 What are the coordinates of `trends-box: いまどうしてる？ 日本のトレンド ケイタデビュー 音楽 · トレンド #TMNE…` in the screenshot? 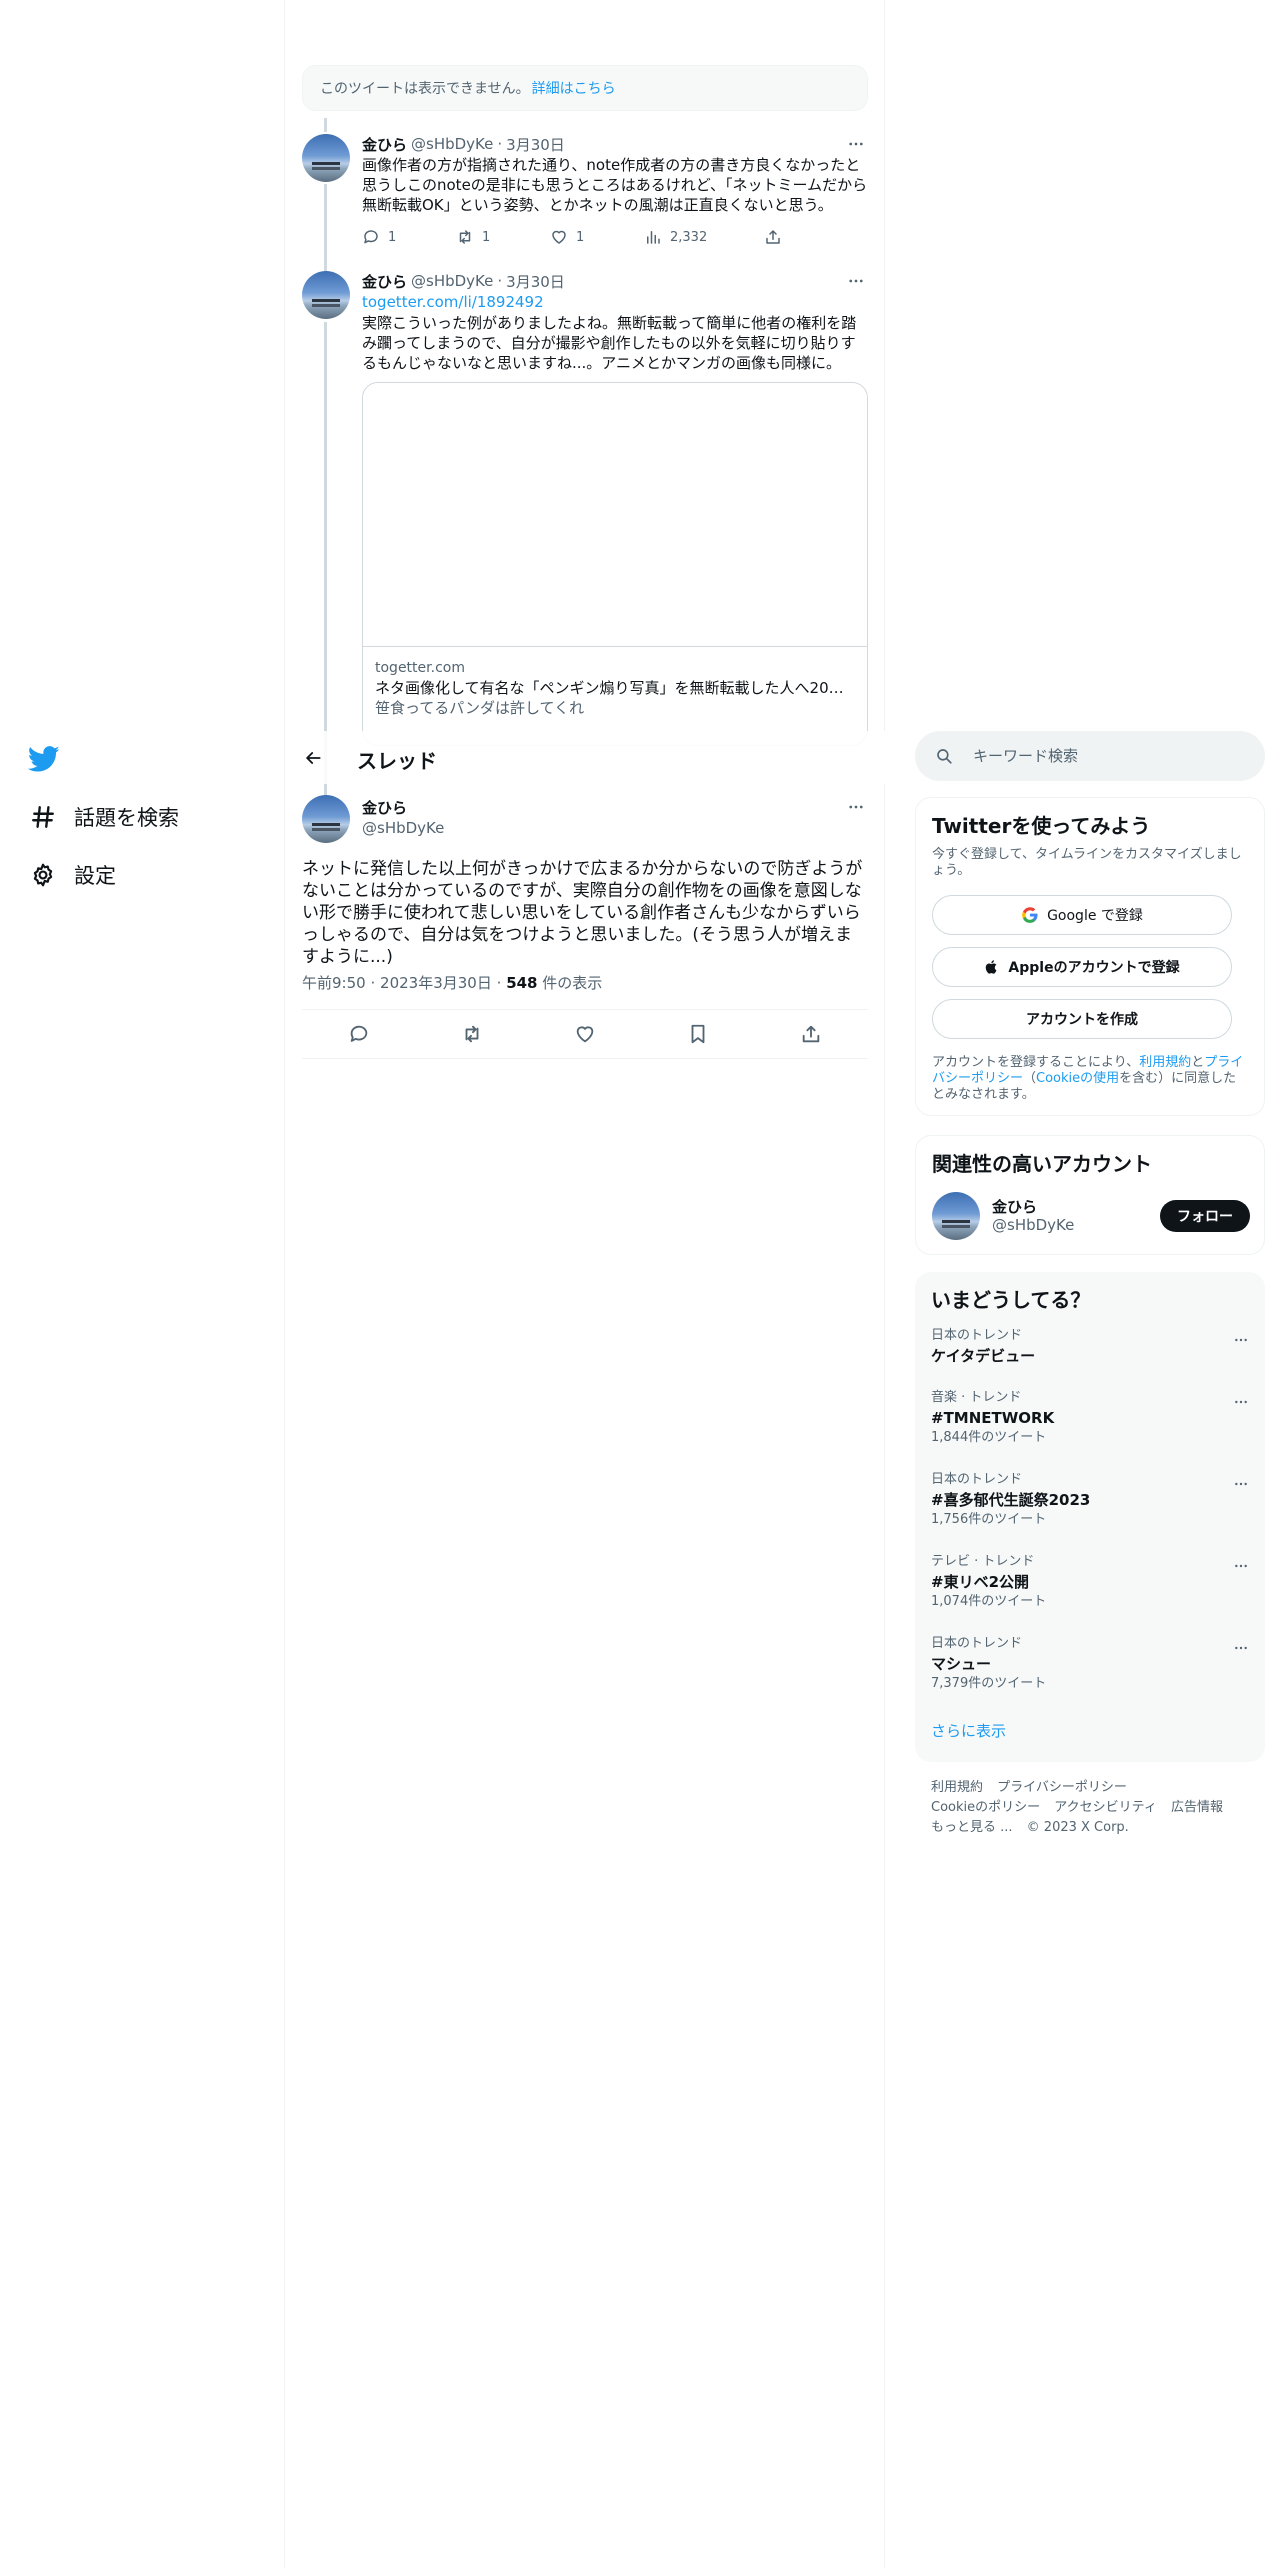 It's located at (1090, 1517).